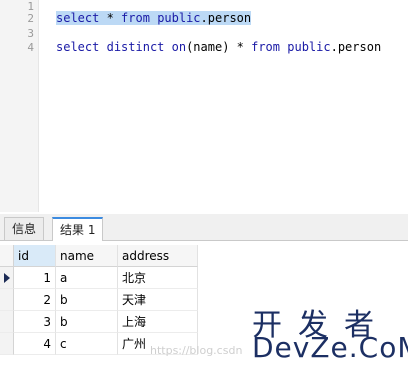 This screenshot has width=408, height=369. Describe the element at coordinates (330, 347) in the screenshot. I see `brand-watermark-bottom: DevZe.CoM` at that location.